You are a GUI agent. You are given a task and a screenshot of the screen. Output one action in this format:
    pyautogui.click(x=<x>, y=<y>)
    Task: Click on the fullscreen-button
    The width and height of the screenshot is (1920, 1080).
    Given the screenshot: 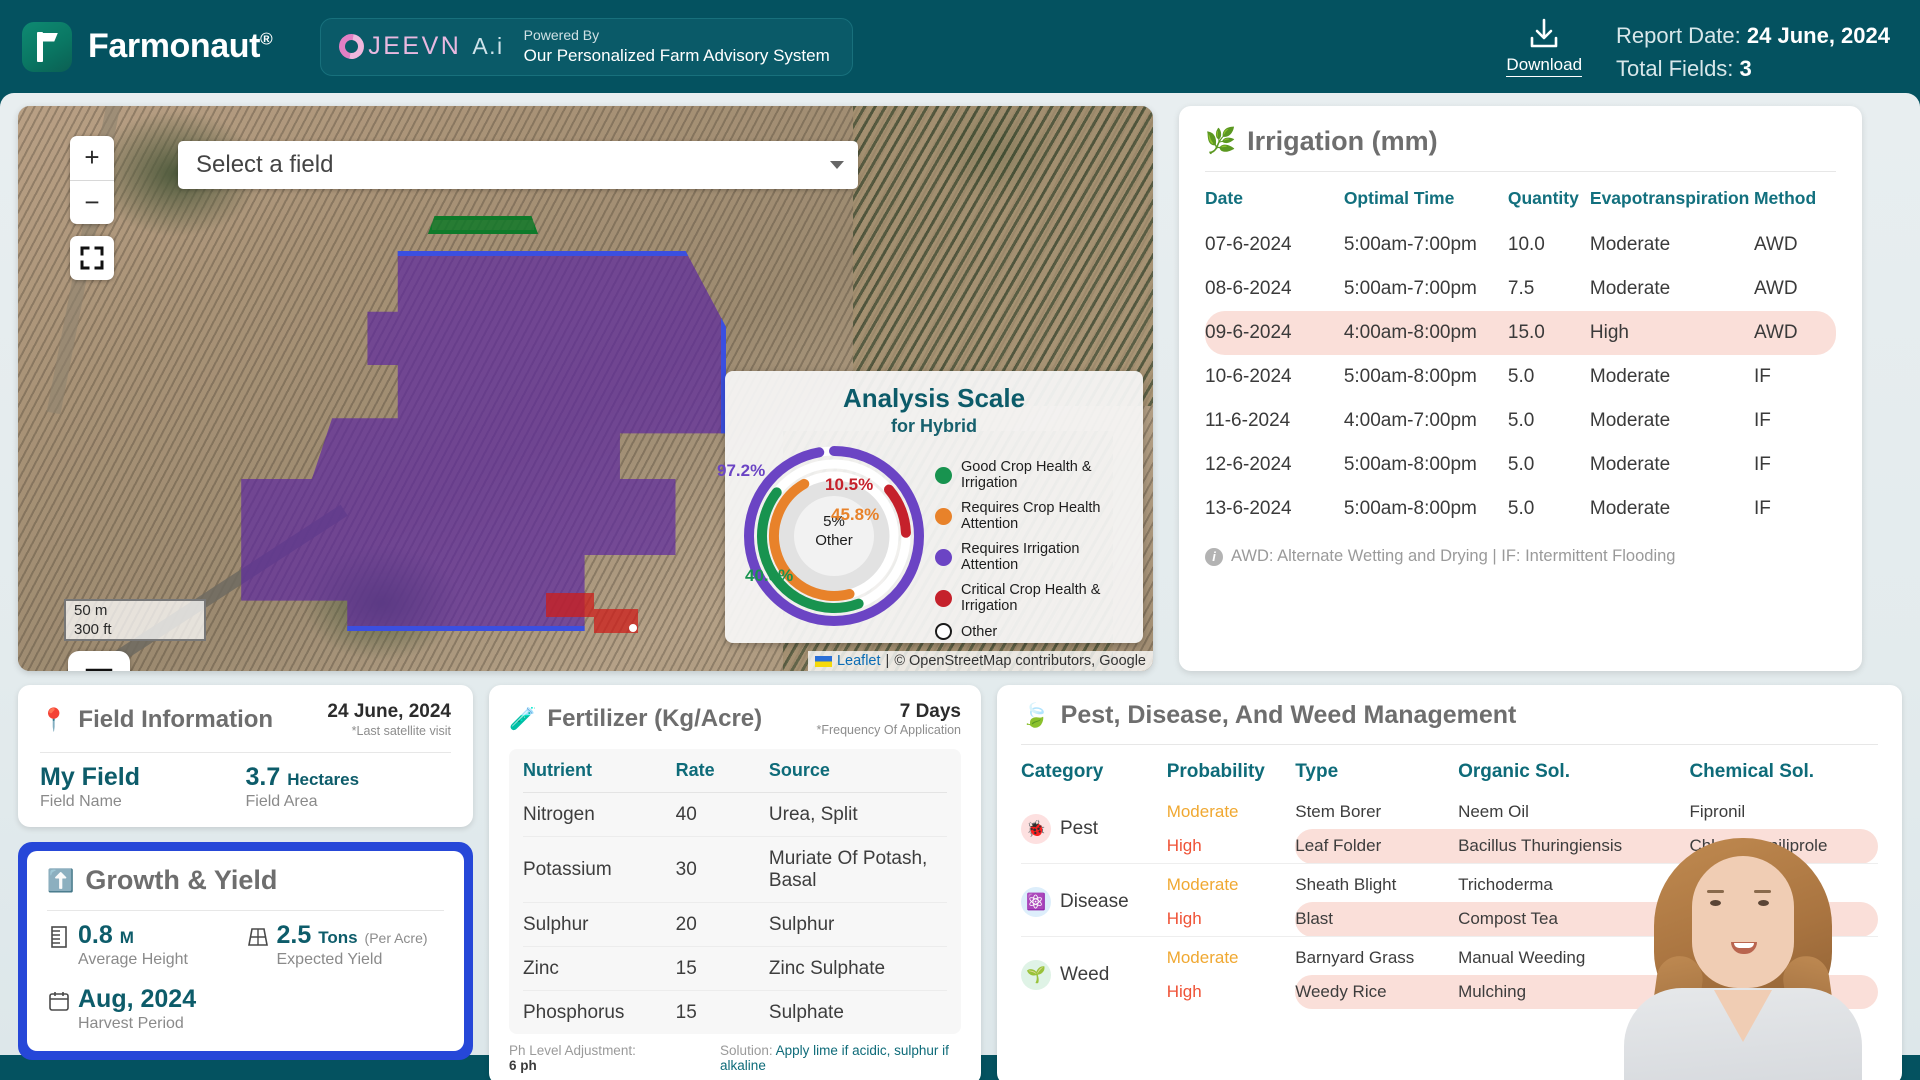 What is the action you would take?
    pyautogui.click(x=92, y=258)
    